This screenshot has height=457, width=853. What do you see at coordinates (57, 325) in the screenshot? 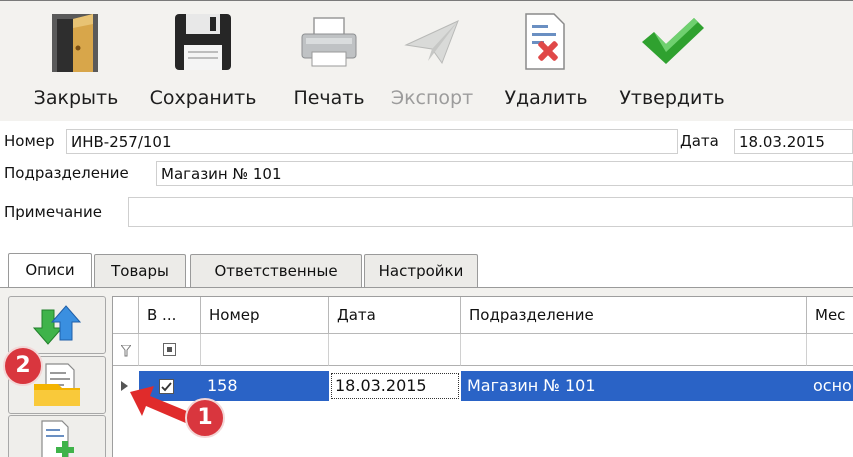
I see `arrows-up-down-icon` at bounding box center [57, 325].